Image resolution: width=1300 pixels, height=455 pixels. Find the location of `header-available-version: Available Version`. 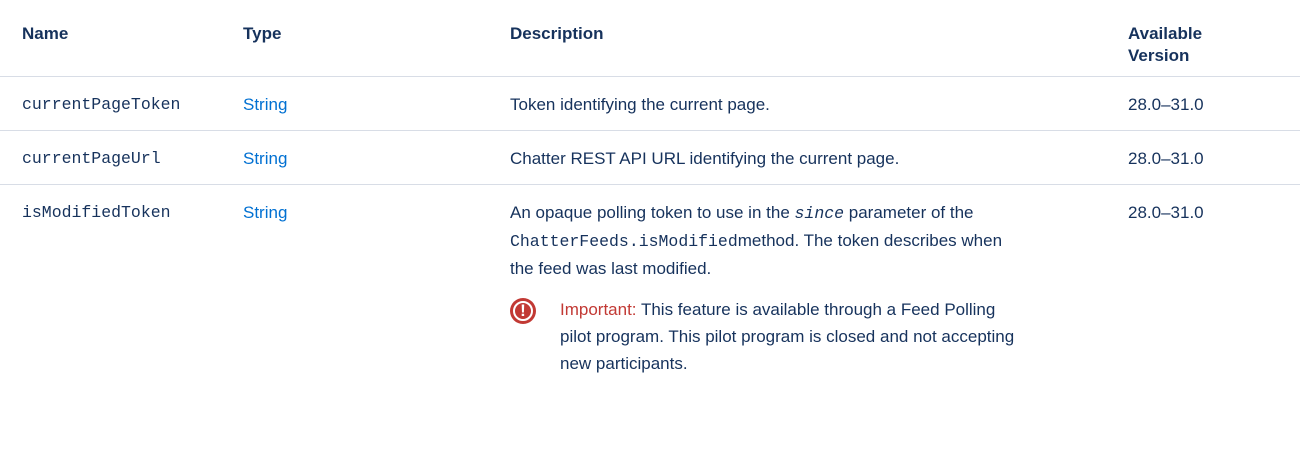

header-available-version: Available Version is located at coordinates (1165, 45).